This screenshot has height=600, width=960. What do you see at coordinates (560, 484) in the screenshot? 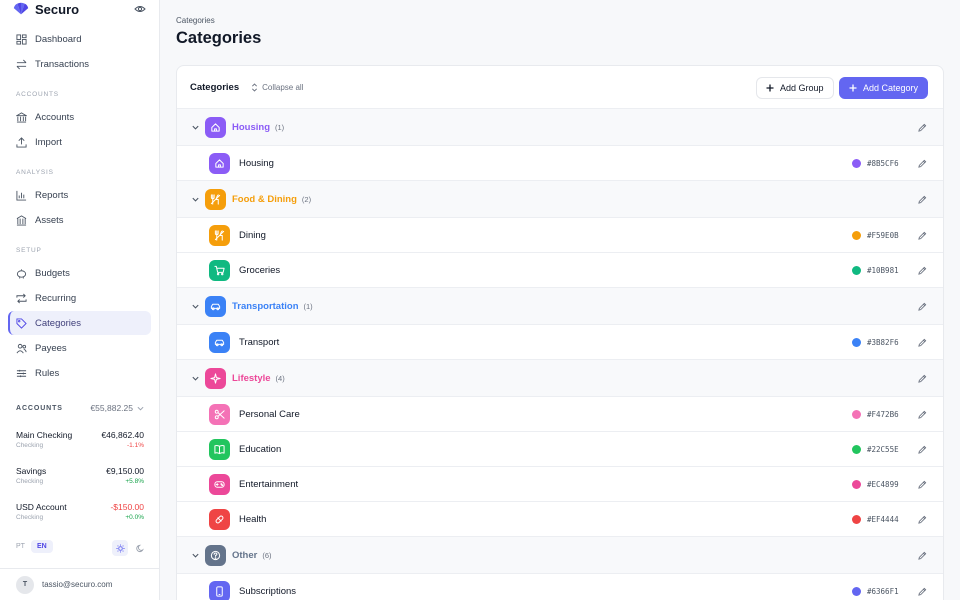
I see `category-row: Entertainment #EC4899` at bounding box center [560, 484].